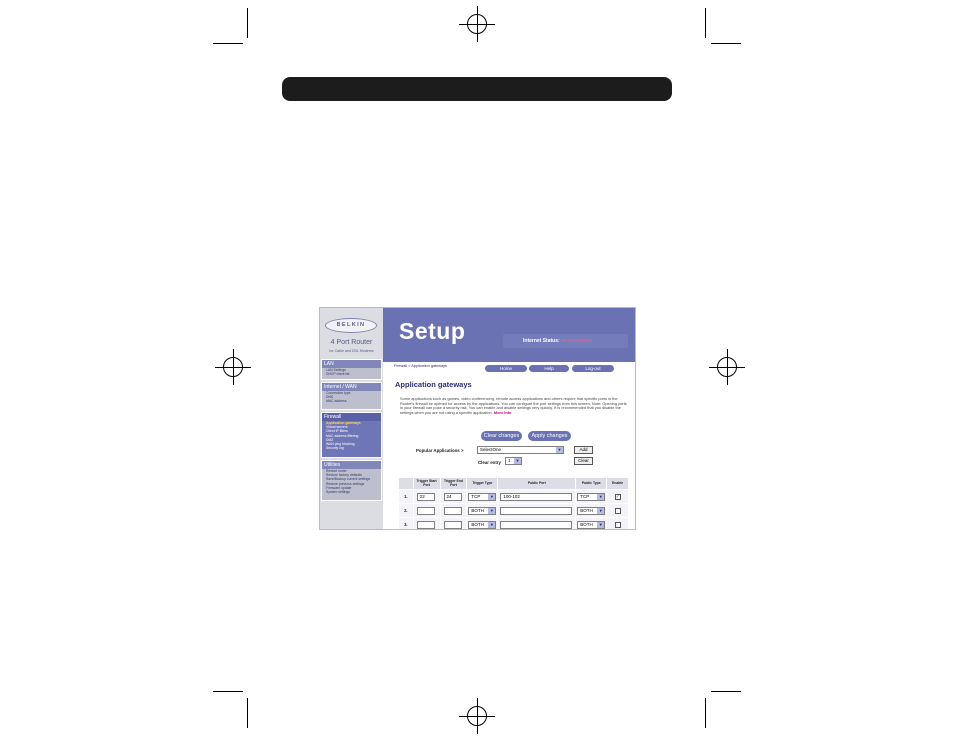 The height and width of the screenshot is (737, 954). Describe the element at coordinates (406, 496) in the screenshot. I see `row-number: 1.` at that location.